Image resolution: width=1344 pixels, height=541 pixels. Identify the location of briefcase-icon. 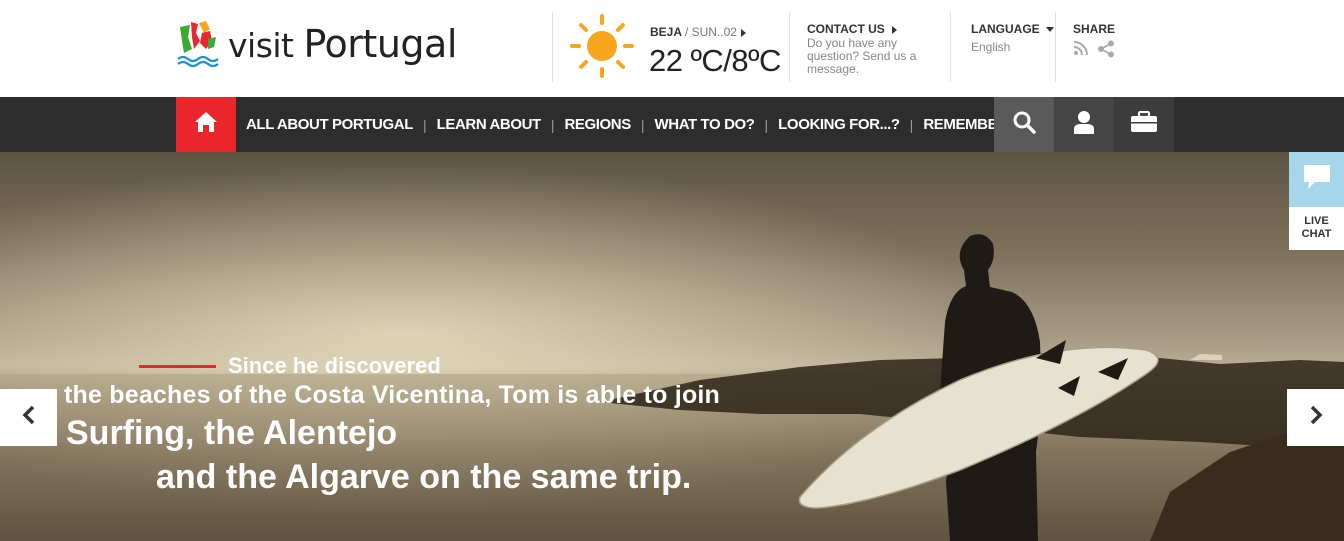
(1144, 124).